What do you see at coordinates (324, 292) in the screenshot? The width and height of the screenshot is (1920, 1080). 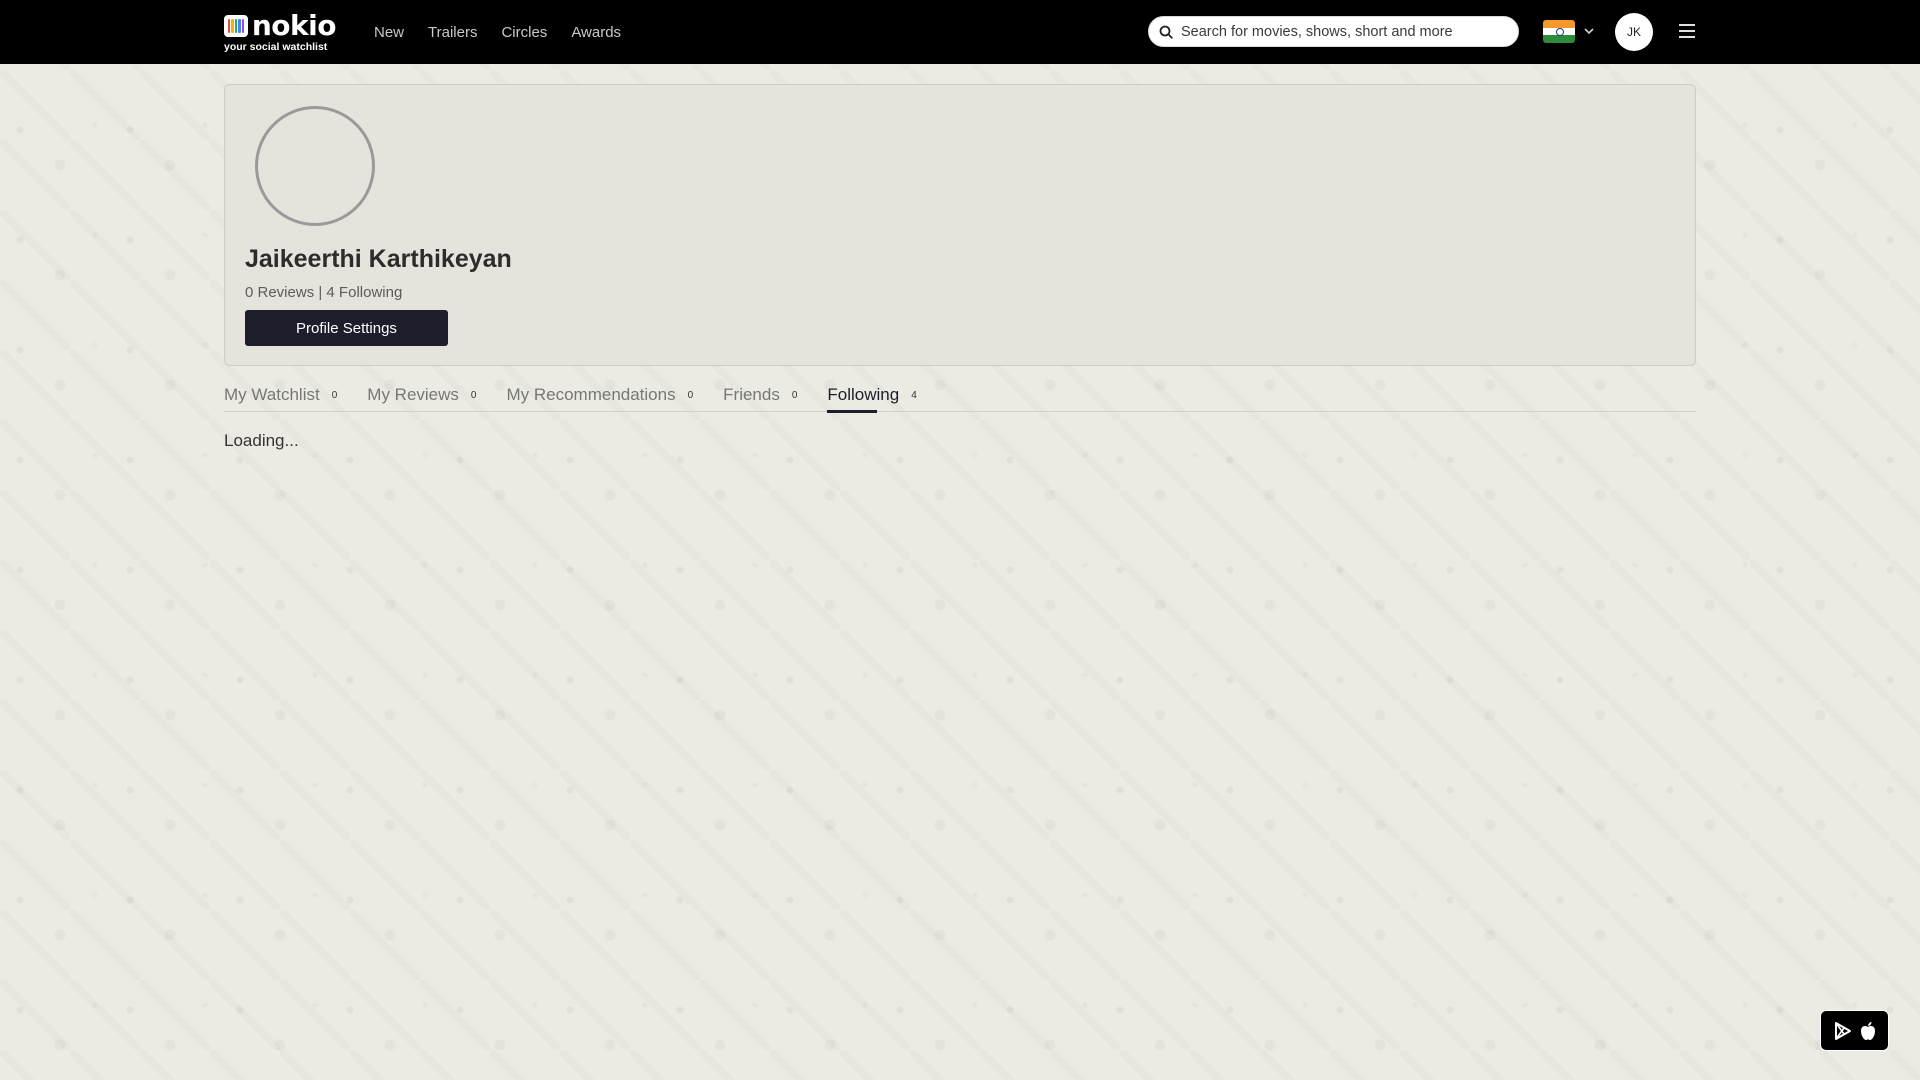 I see `profile-stats: 0 Reviews | 4 Following` at bounding box center [324, 292].